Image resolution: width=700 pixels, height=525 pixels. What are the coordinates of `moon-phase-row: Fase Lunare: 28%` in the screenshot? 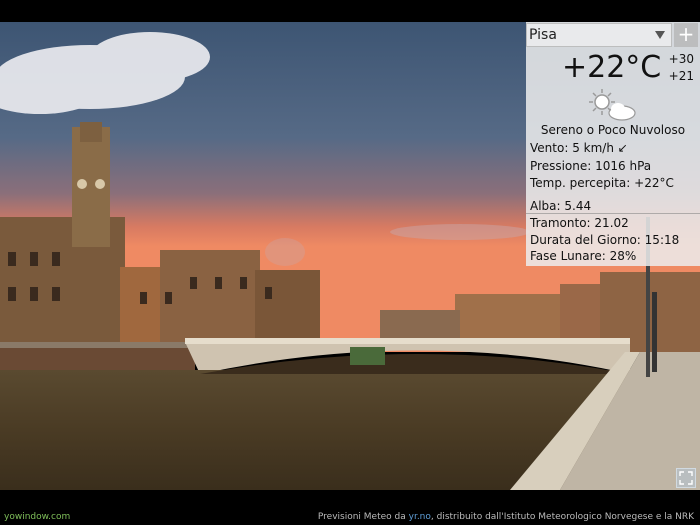 It's located at (583, 256).